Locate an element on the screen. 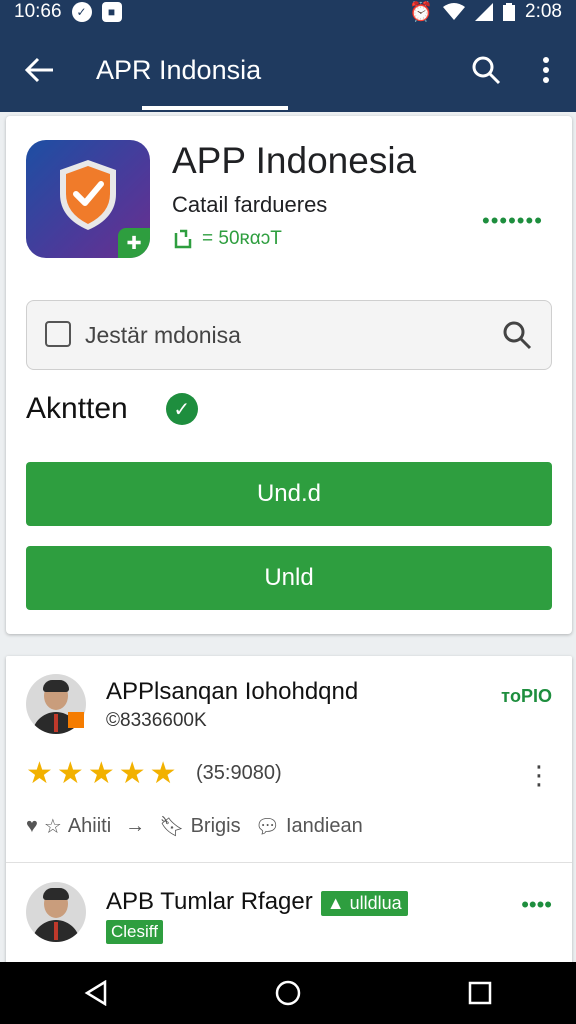 The height and width of the screenshot is (1024, 576). review-actions: ♥ ☆ Ahiiti → 🔖︎ Brigis 💬︎ Iandiean is located at coordinates (194, 826).